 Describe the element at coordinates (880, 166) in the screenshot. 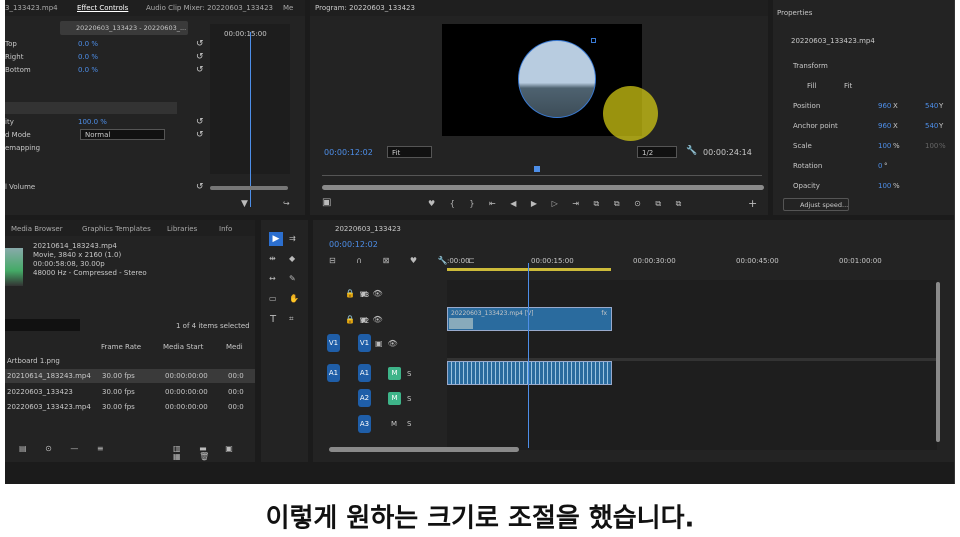

I see `rotation-value: 0` at that location.